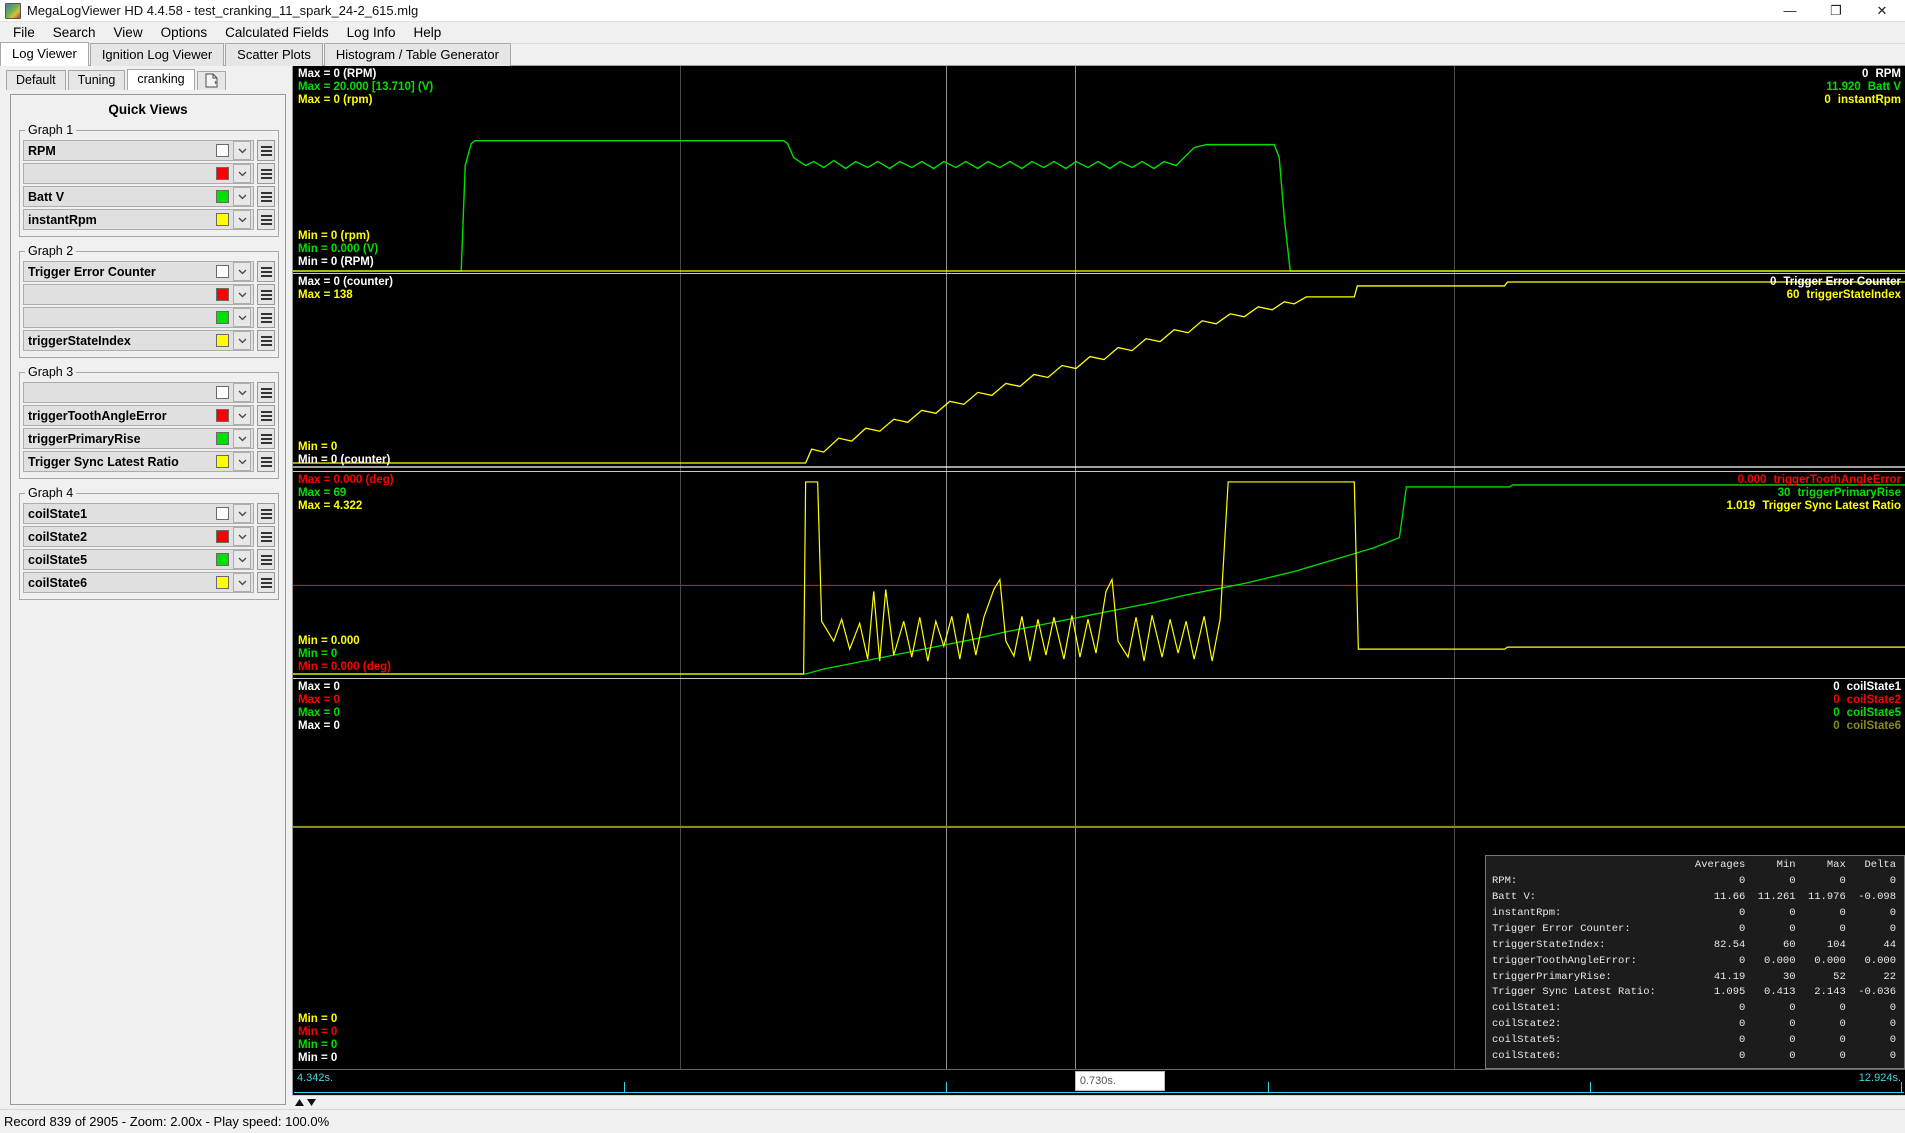  Describe the element at coordinates (138, 173) in the screenshot. I see `channel-g1-empty-red` at that location.